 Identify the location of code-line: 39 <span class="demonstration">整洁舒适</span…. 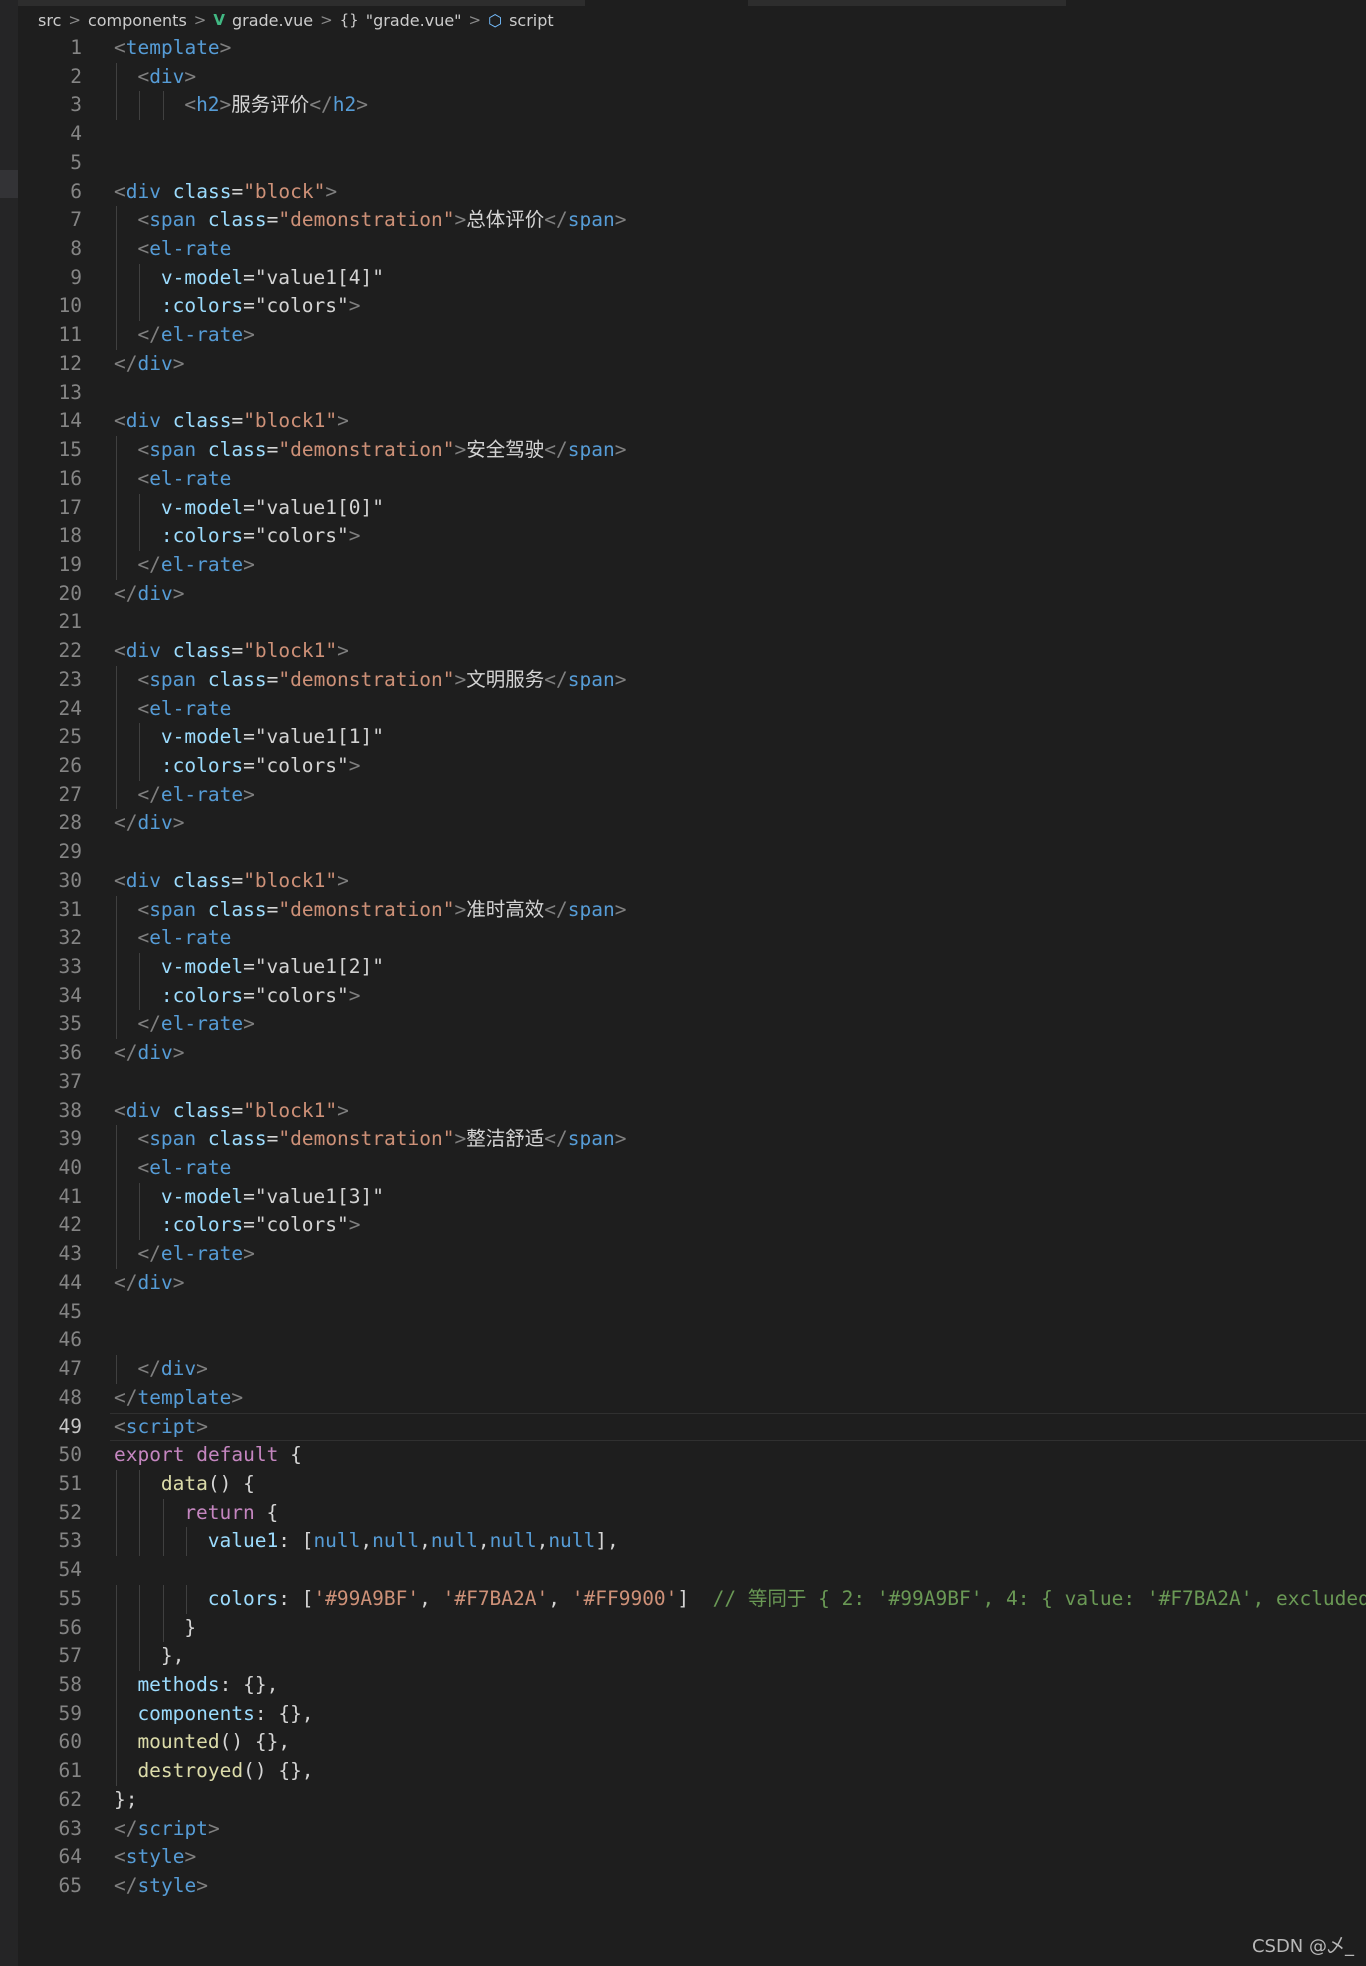
(692, 1140).